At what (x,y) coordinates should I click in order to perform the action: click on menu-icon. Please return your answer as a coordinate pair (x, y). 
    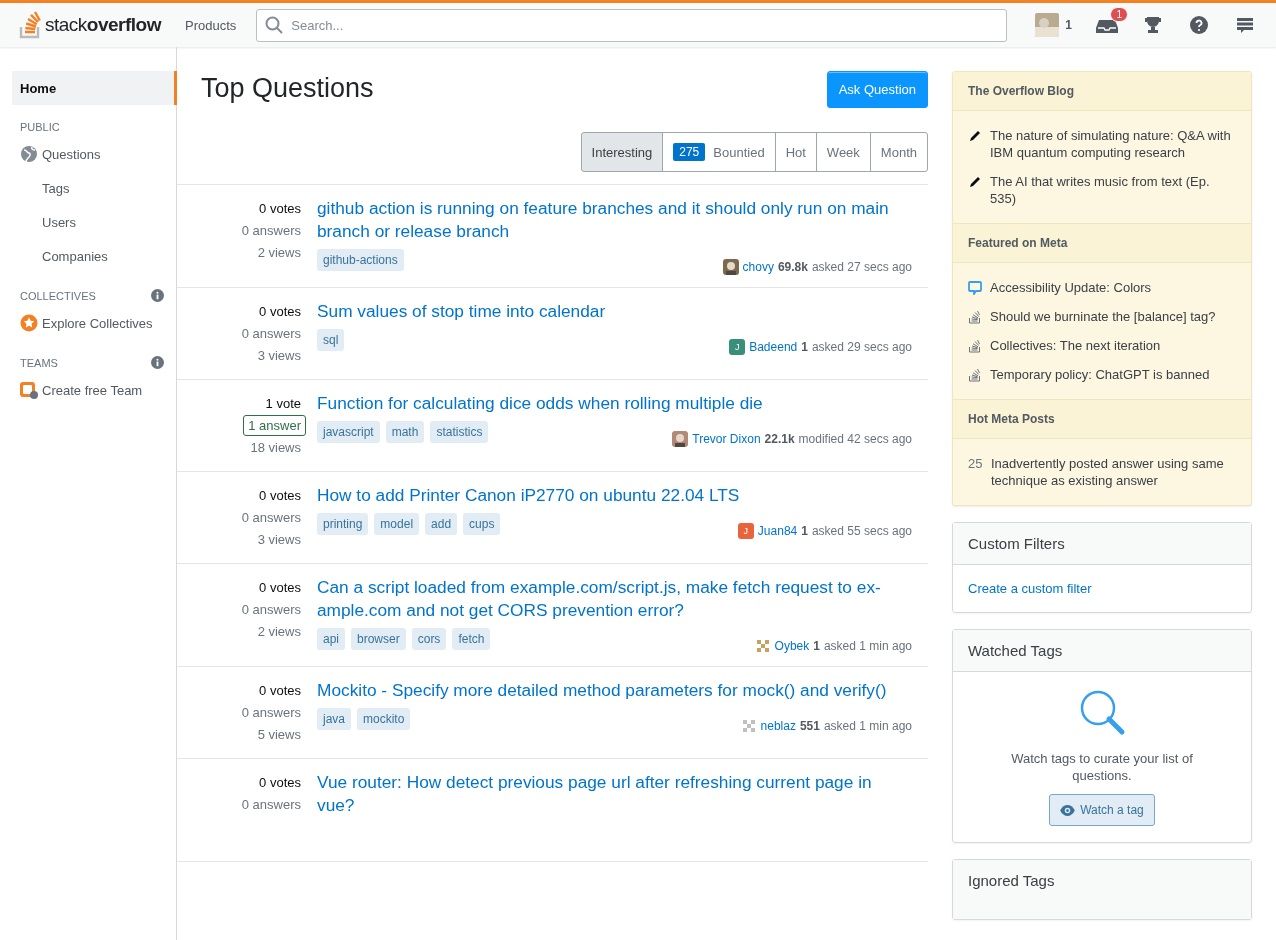
    Looking at the image, I should click on (1245, 25).